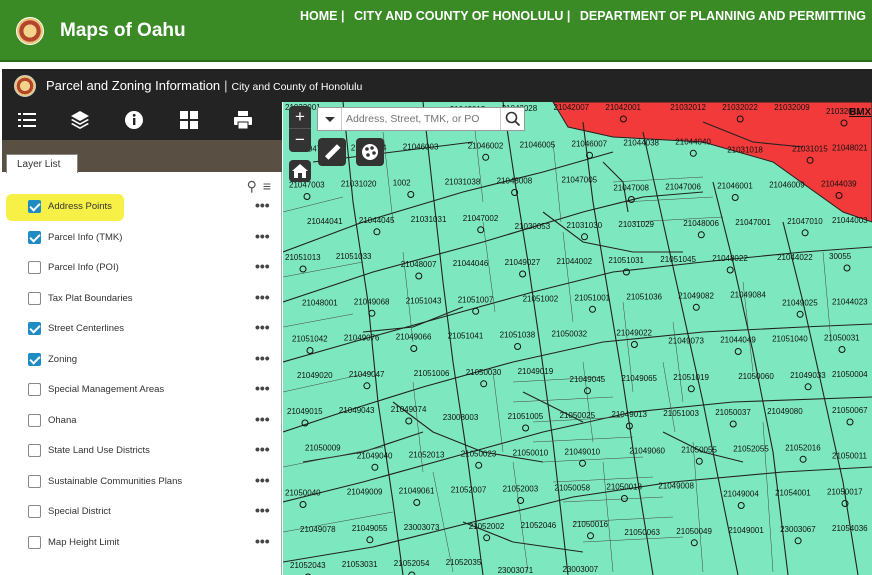 This screenshot has height=575, width=872. What do you see at coordinates (141, 451) in the screenshot?
I see `layer-item-state-land-use: State Land Use Districts •••` at bounding box center [141, 451].